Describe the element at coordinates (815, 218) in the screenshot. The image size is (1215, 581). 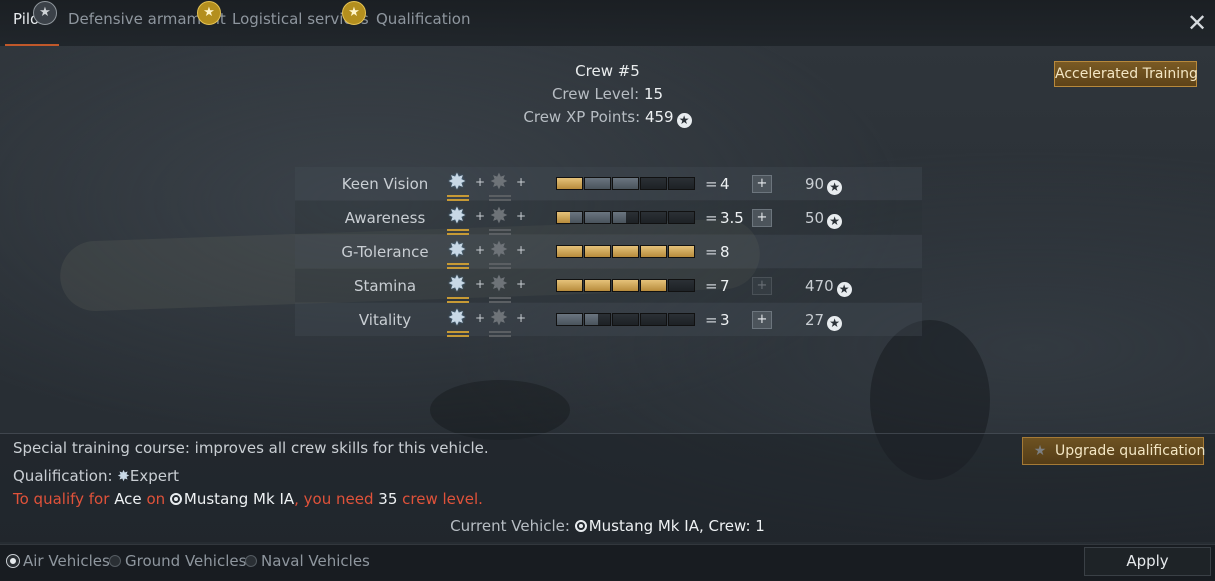
I see `skill-cost-value: 50` at that location.